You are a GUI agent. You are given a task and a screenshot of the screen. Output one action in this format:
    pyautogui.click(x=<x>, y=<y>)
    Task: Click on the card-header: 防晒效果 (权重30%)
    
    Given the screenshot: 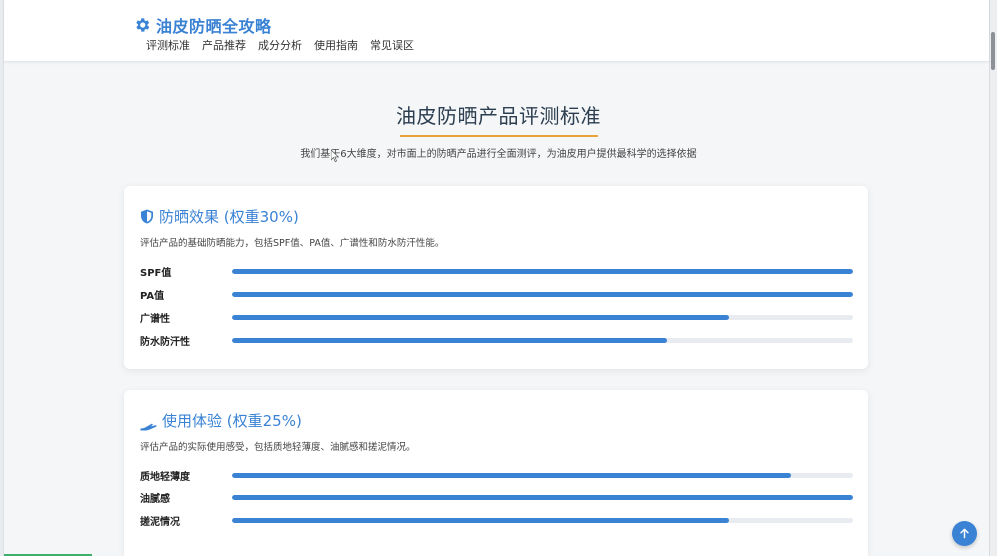 What is the action you would take?
    pyautogui.click(x=219, y=216)
    